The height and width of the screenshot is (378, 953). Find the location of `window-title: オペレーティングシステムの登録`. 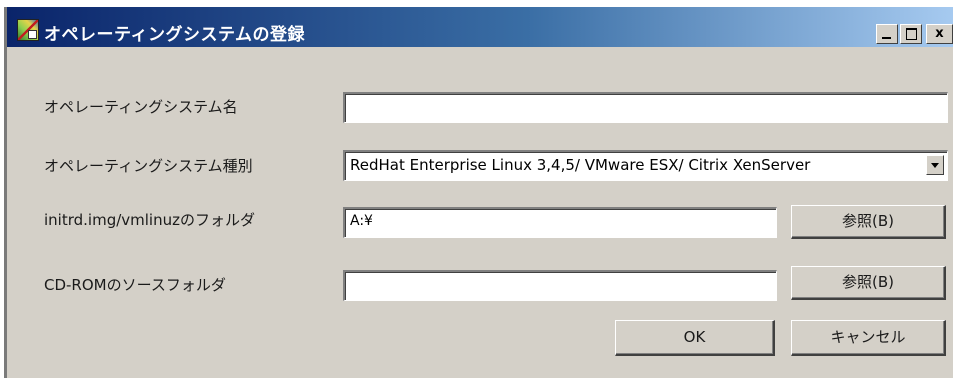

window-title: オペレーティングシステムの登録 is located at coordinates (174, 35).